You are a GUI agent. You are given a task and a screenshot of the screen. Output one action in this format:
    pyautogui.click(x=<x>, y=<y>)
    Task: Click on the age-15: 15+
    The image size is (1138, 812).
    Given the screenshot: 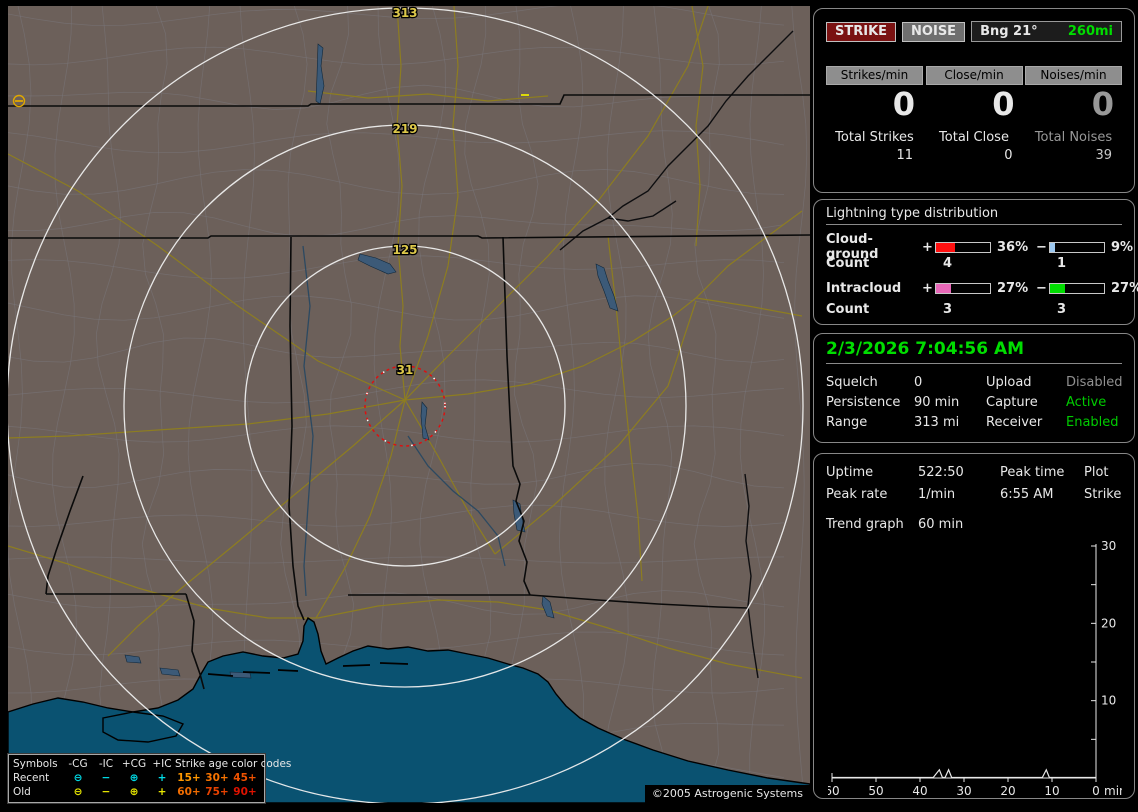 What is the action you would take?
    pyautogui.click(x=189, y=778)
    